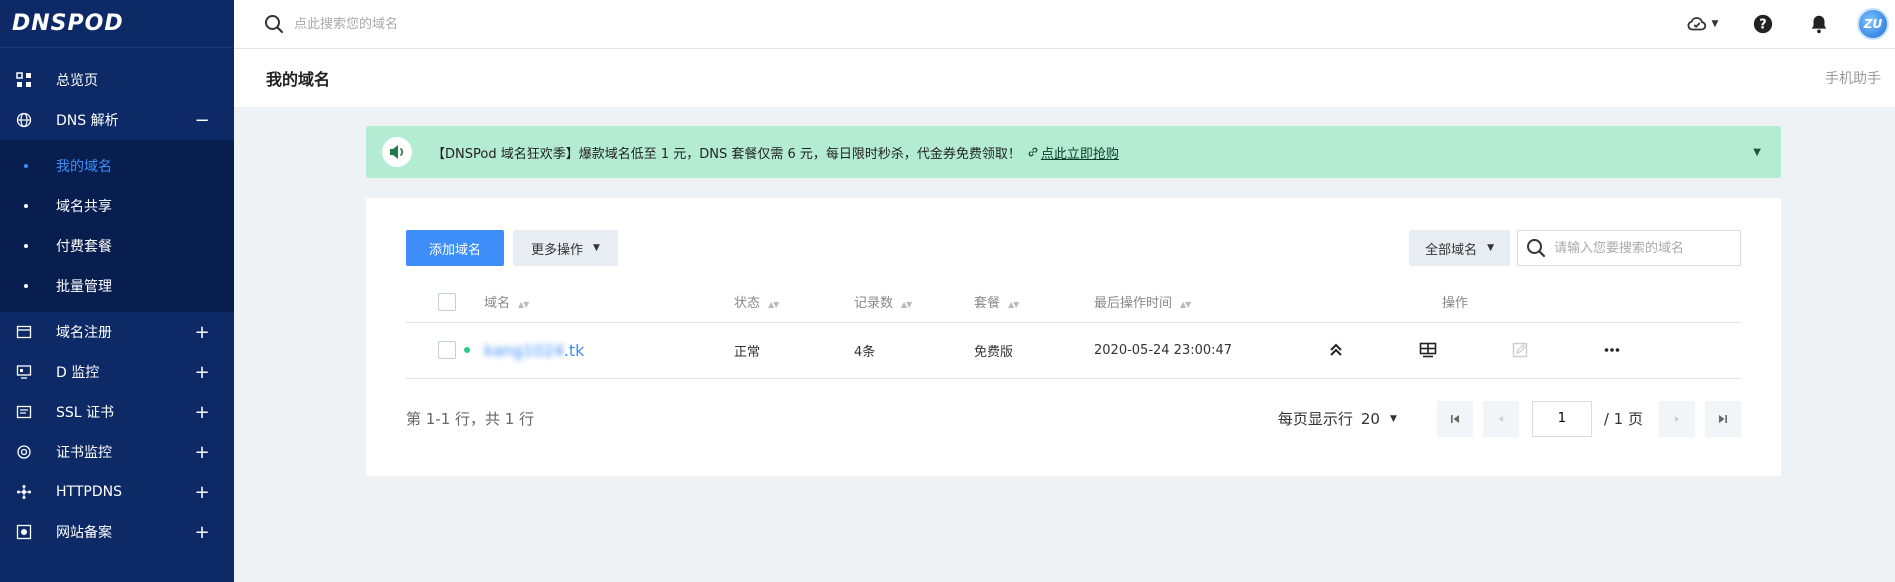  What do you see at coordinates (1034, 302) in the screenshot?
I see `col-plan: 套餐 ▲▼` at bounding box center [1034, 302].